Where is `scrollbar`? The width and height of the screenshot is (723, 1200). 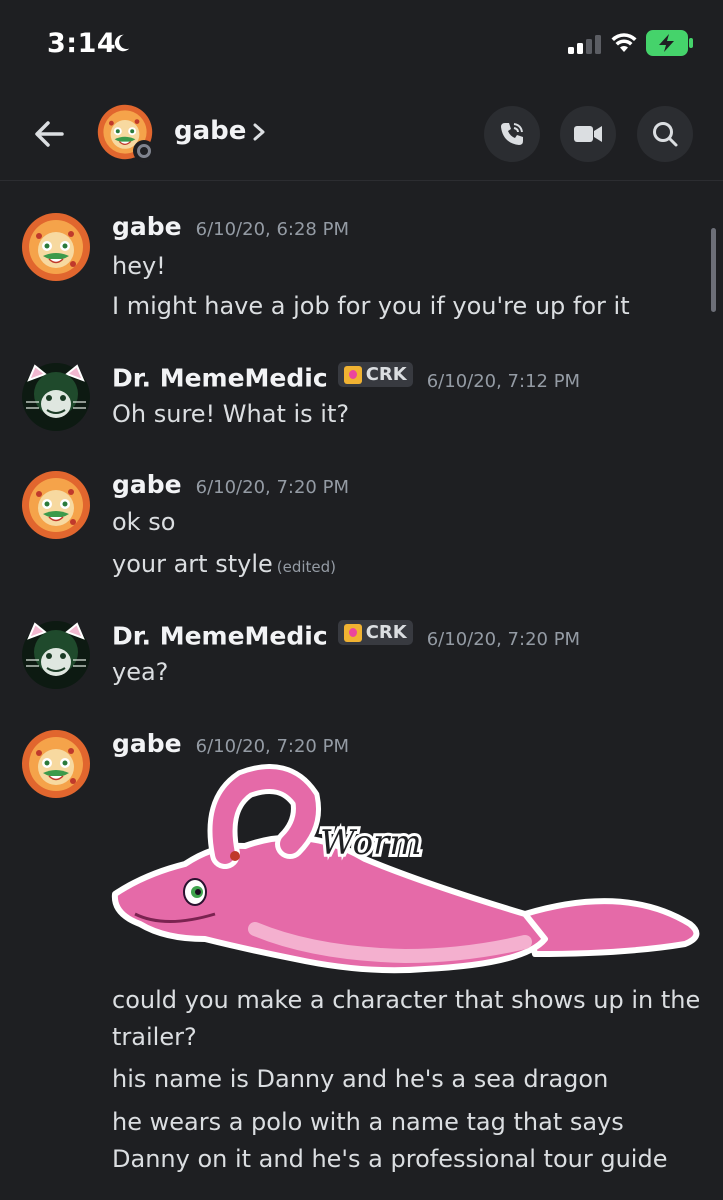
scrollbar is located at coordinates (713, 270).